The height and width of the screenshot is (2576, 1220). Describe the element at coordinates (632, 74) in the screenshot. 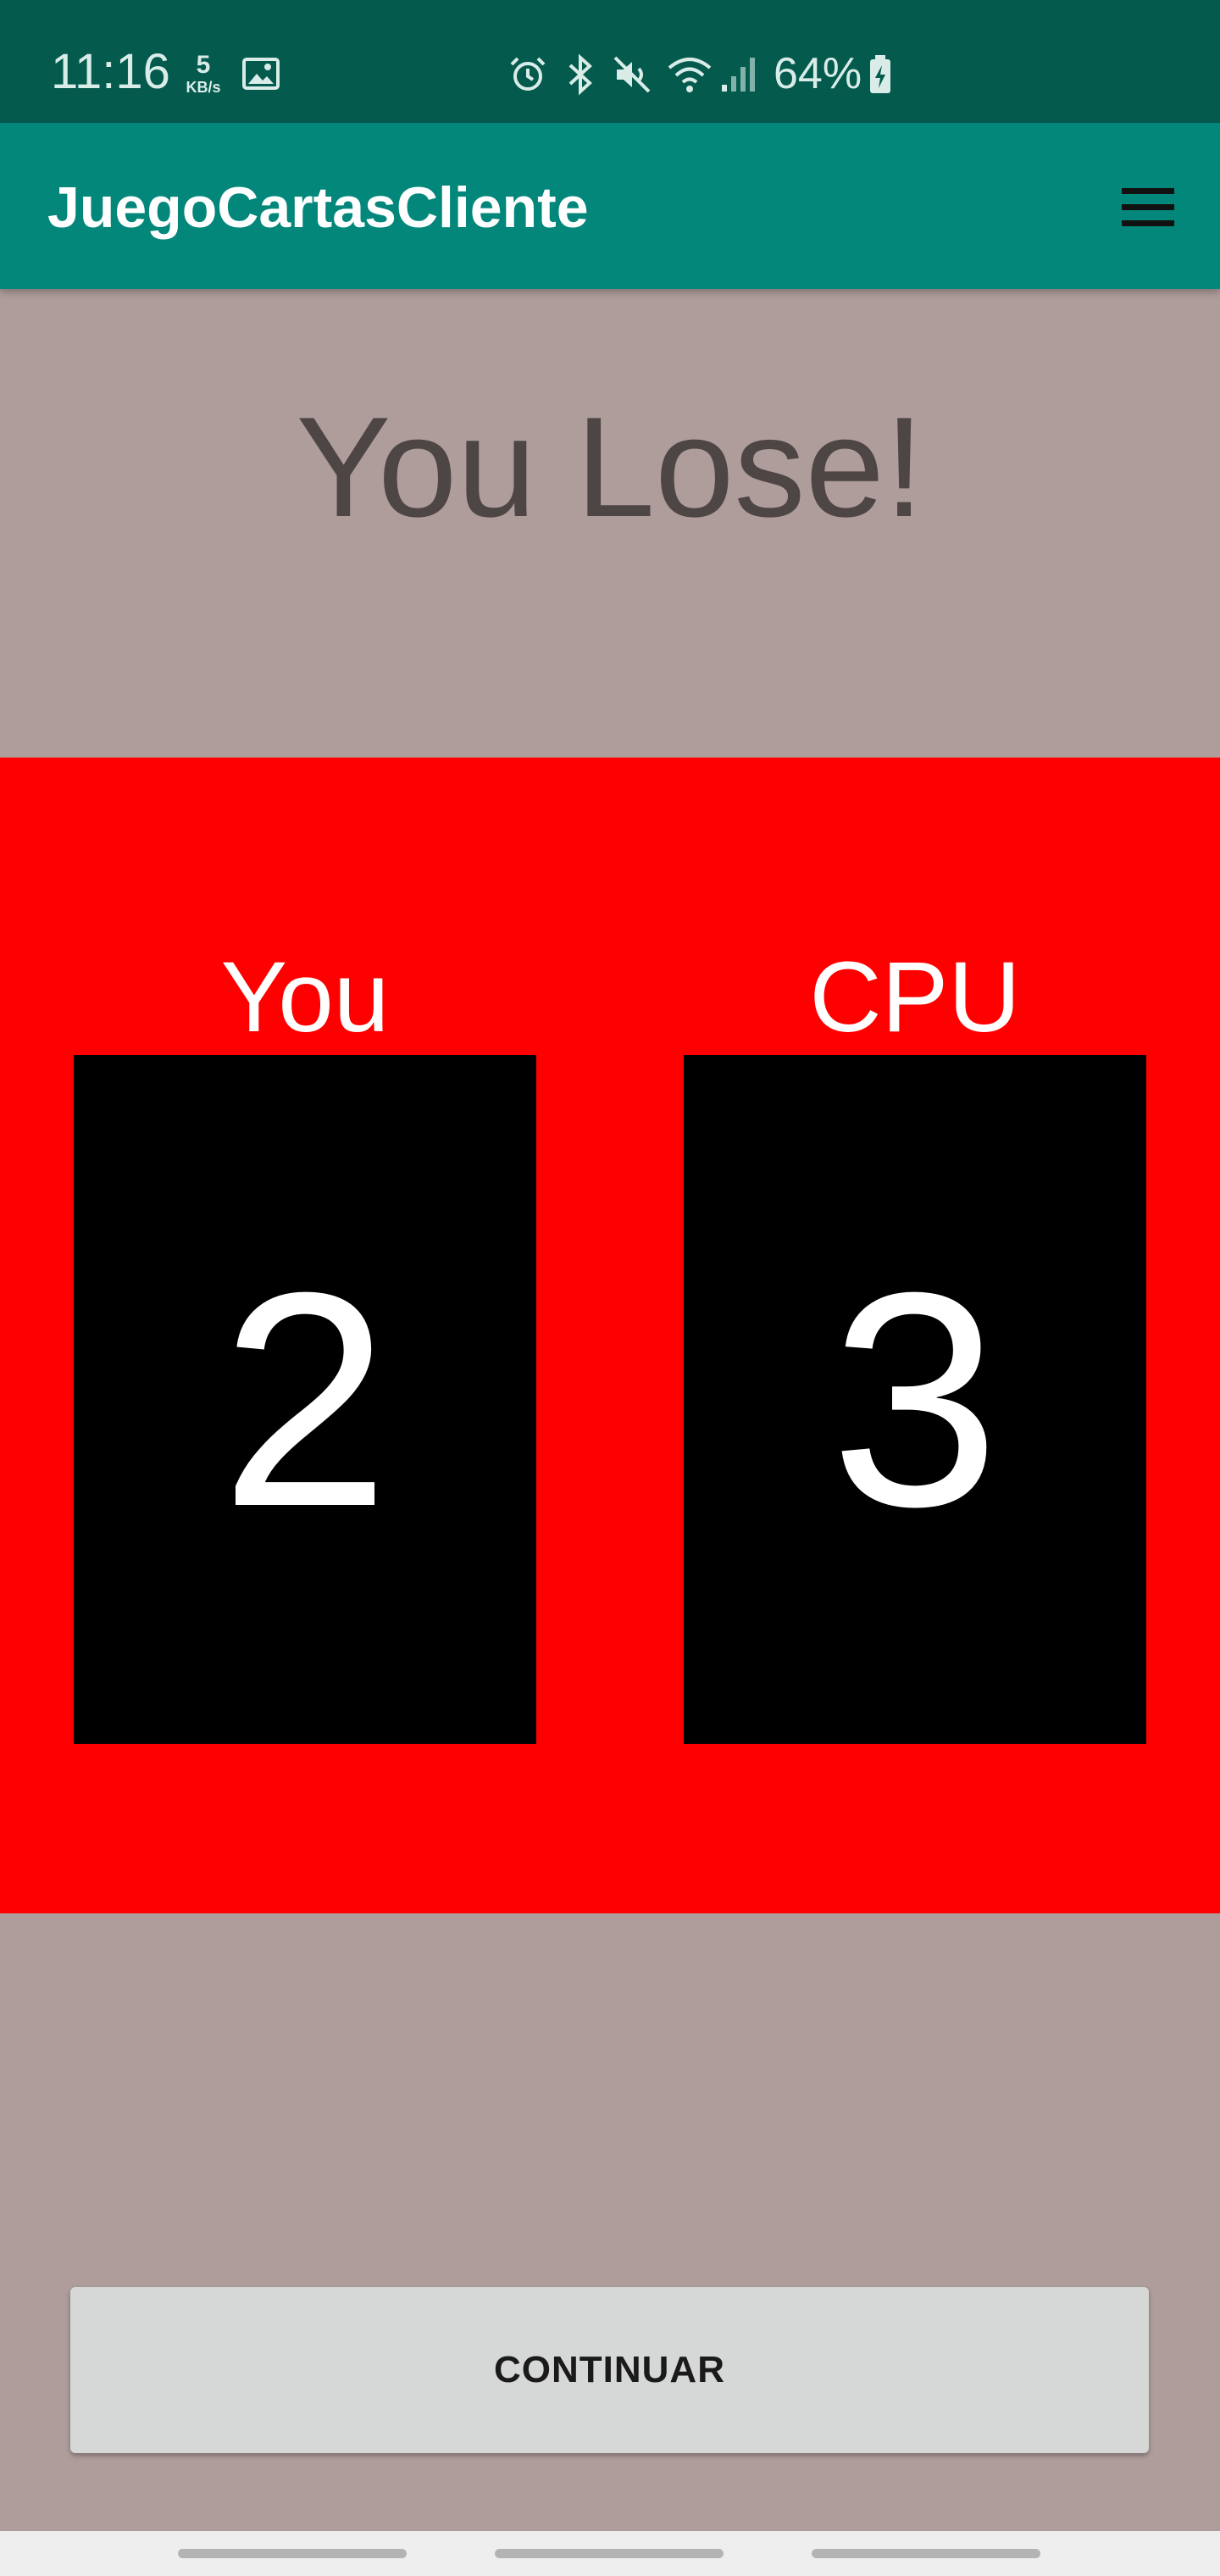

I see `mute-icon` at that location.